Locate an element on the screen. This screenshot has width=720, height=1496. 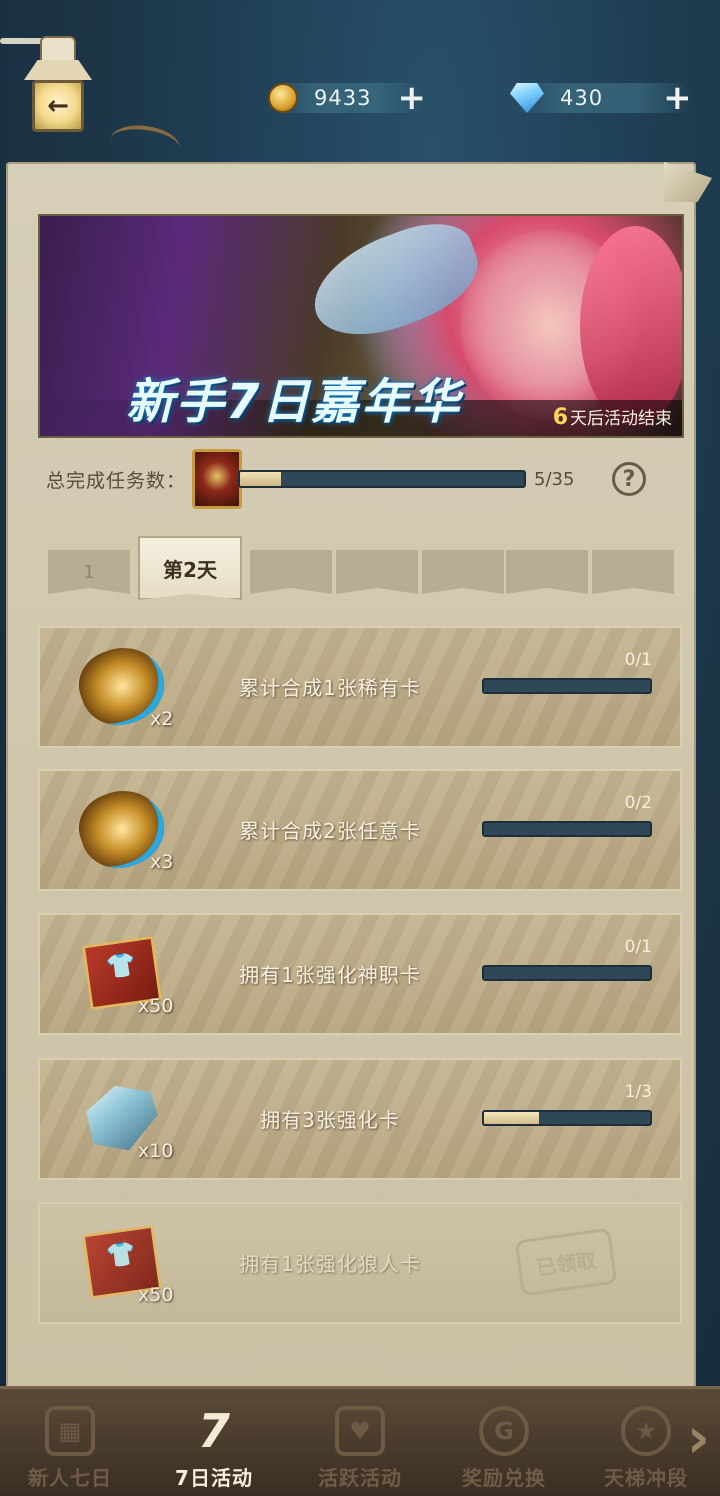
total-progress-row: 总完成任务数： 5/35 ? is located at coordinates (366, 479).